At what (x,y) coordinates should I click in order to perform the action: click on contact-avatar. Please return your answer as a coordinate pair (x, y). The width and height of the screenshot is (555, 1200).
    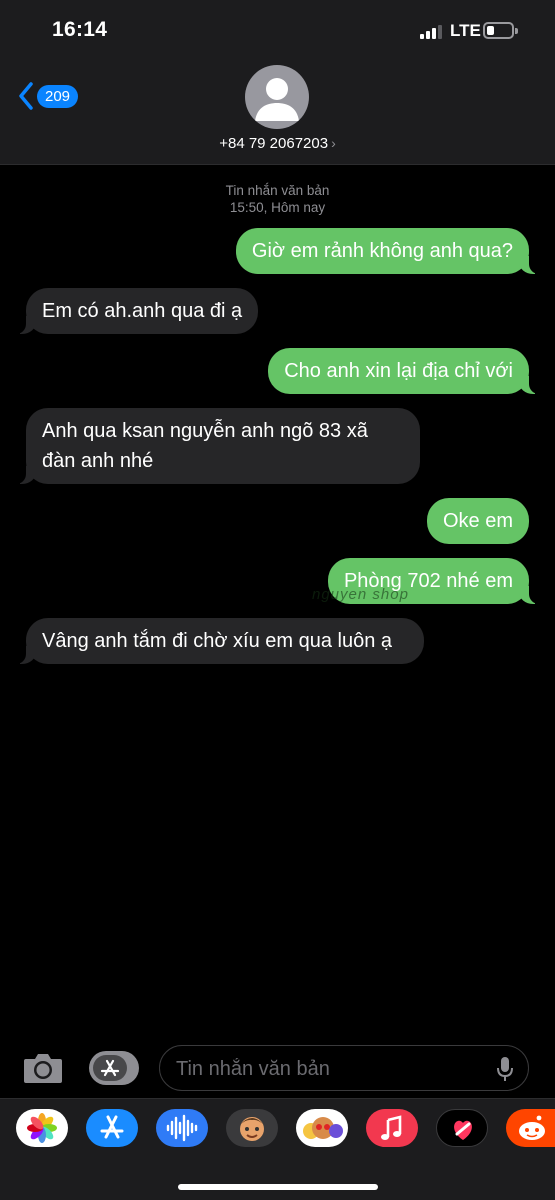
    Looking at the image, I should click on (277, 97).